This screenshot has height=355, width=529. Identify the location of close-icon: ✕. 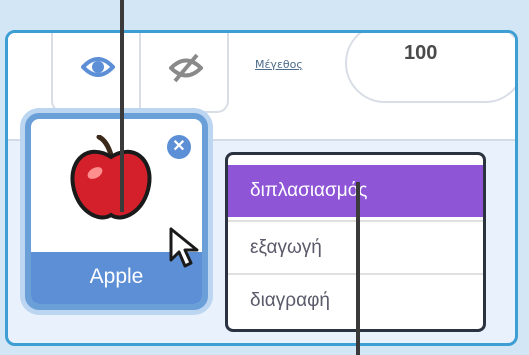
(179, 146).